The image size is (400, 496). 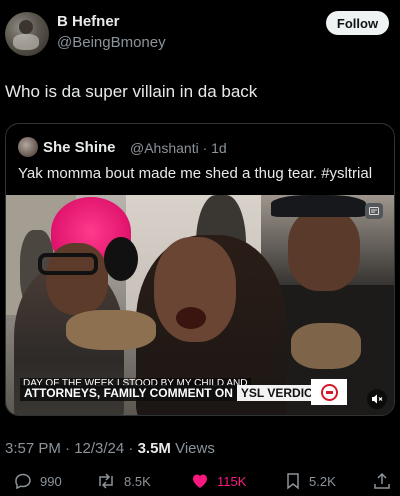 What do you see at coordinates (27, 34) in the screenshot?
I see `author-avatar` at bounding box center [27, 34].